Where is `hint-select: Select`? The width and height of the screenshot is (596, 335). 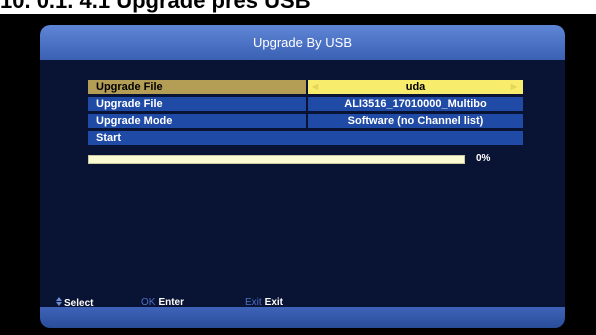
hint-select: Select is located at coordinates (74, 303).